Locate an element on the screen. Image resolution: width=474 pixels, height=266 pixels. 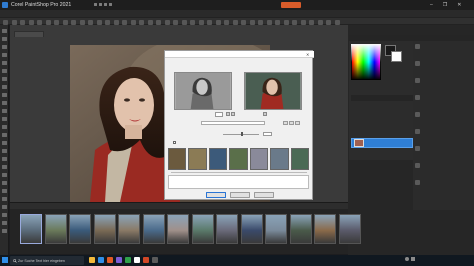
preset-dropdown is located at coordinates (233, 123).